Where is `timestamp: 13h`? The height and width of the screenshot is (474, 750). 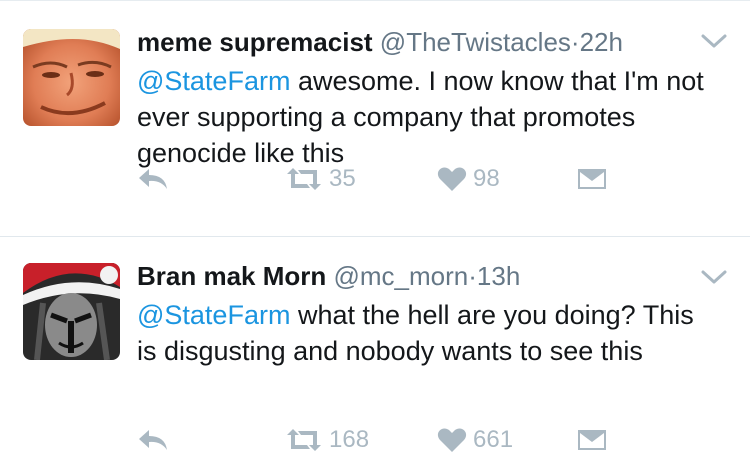 timestamp: 13h is located at coordinates (498, 276).